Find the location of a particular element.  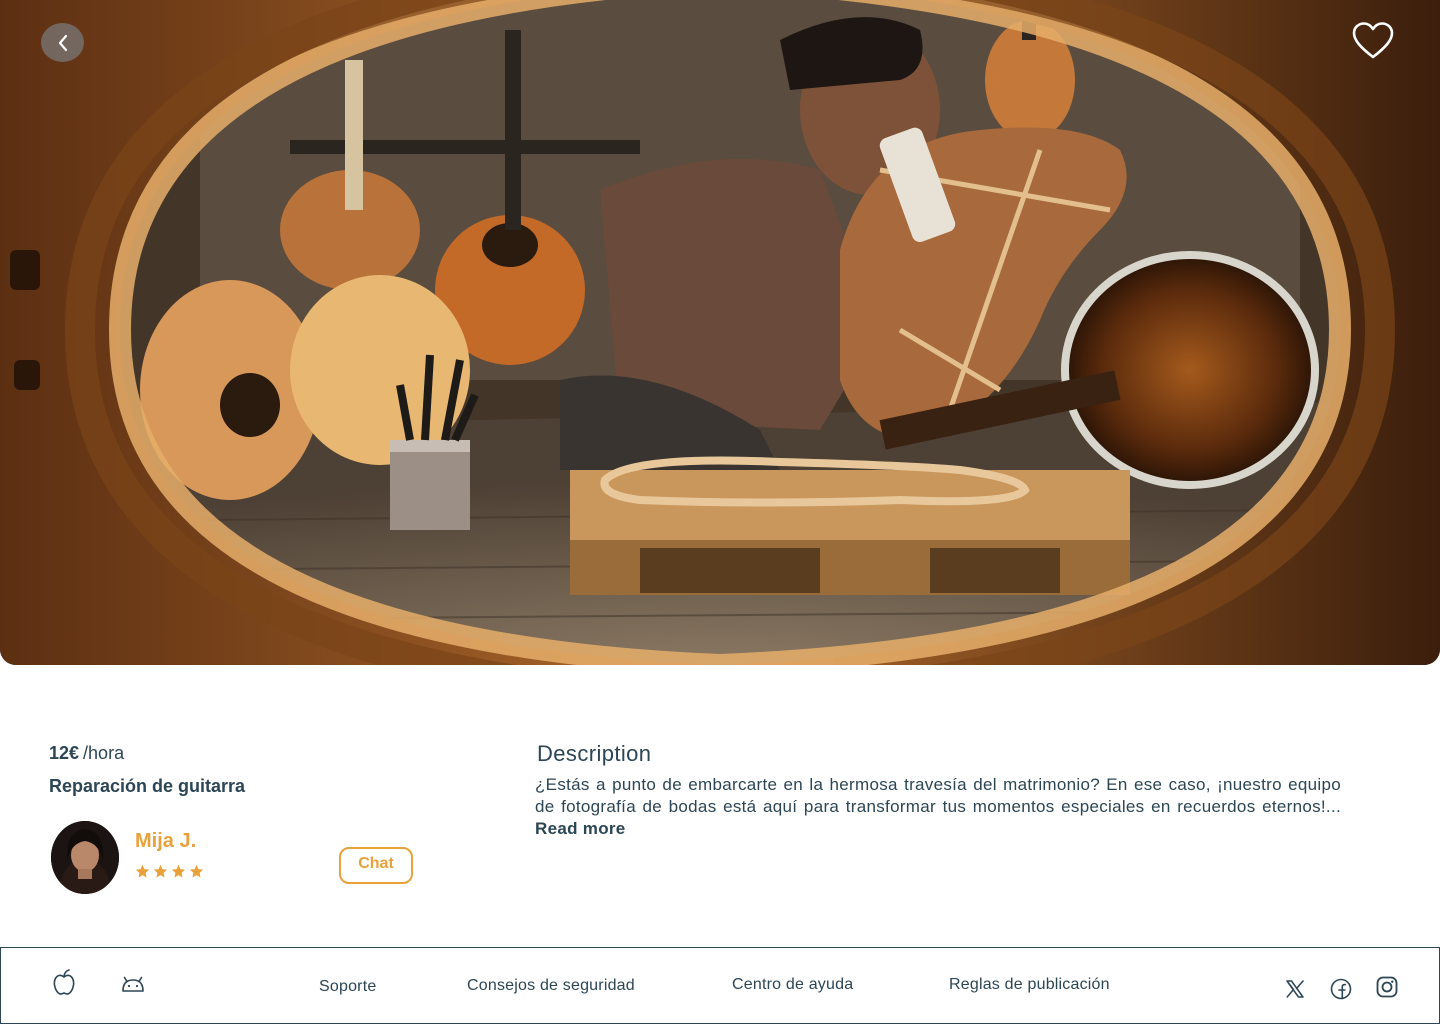

instagram-icon is located at coordinates (1387, 987).